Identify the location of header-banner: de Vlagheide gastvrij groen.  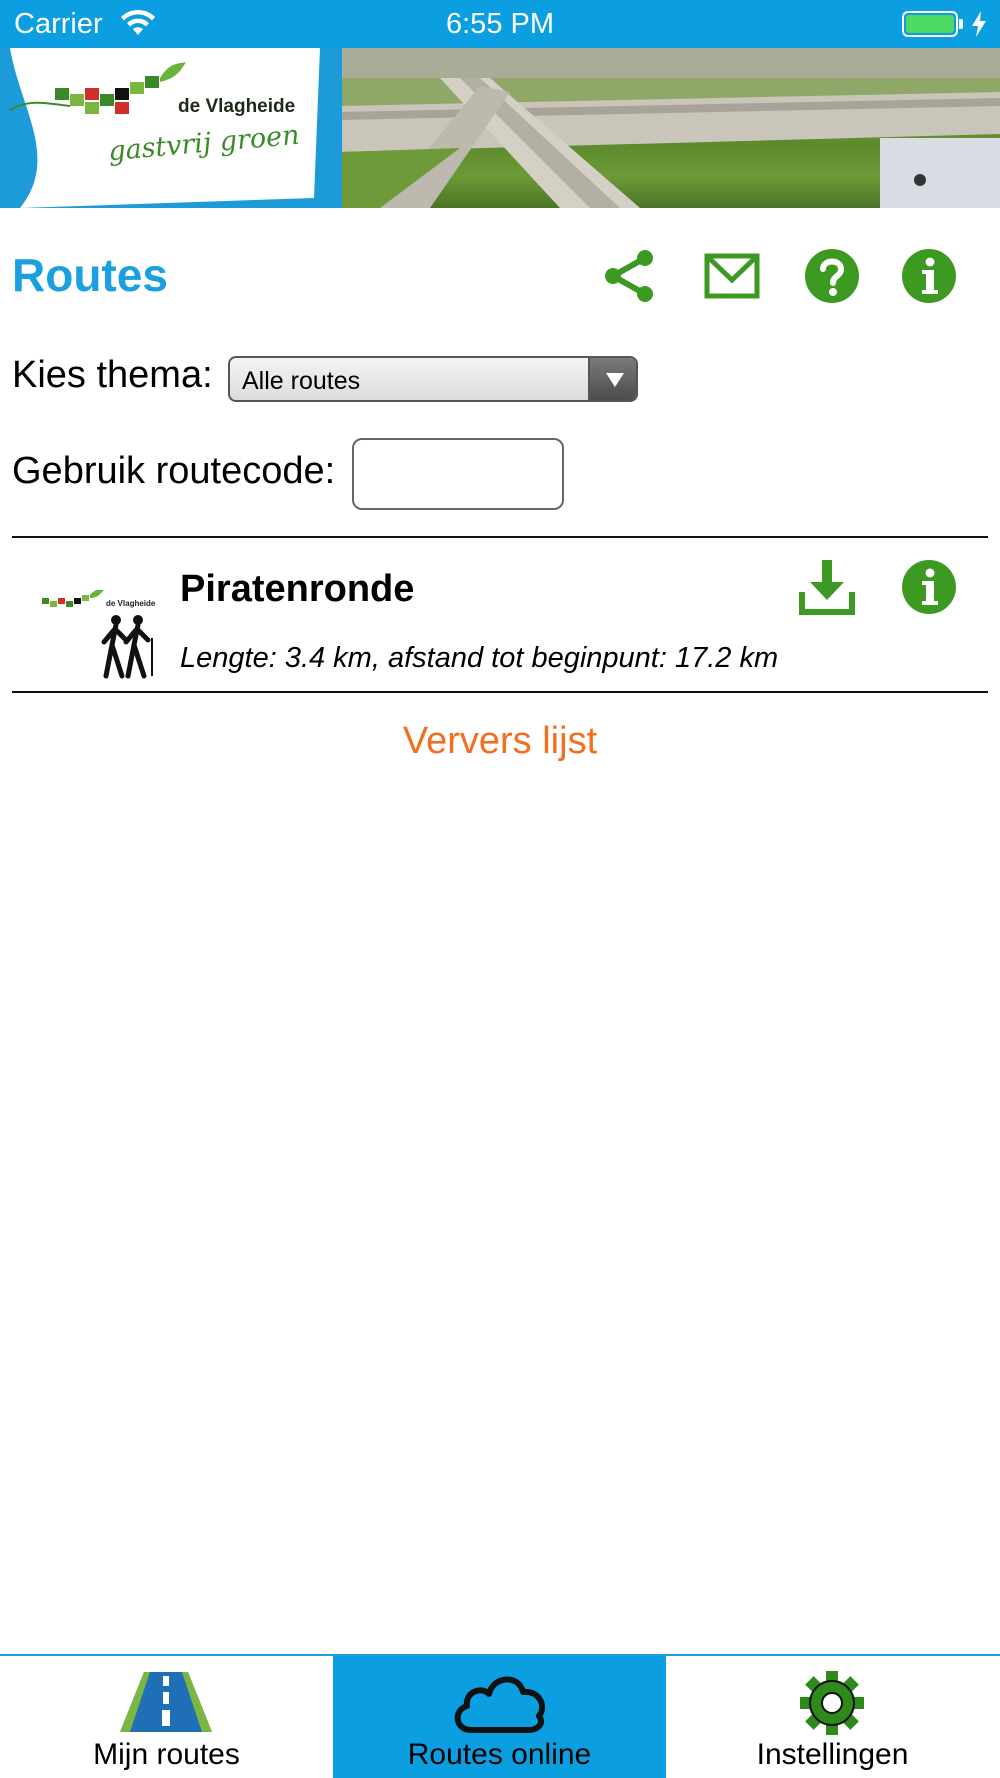
(500, 128).